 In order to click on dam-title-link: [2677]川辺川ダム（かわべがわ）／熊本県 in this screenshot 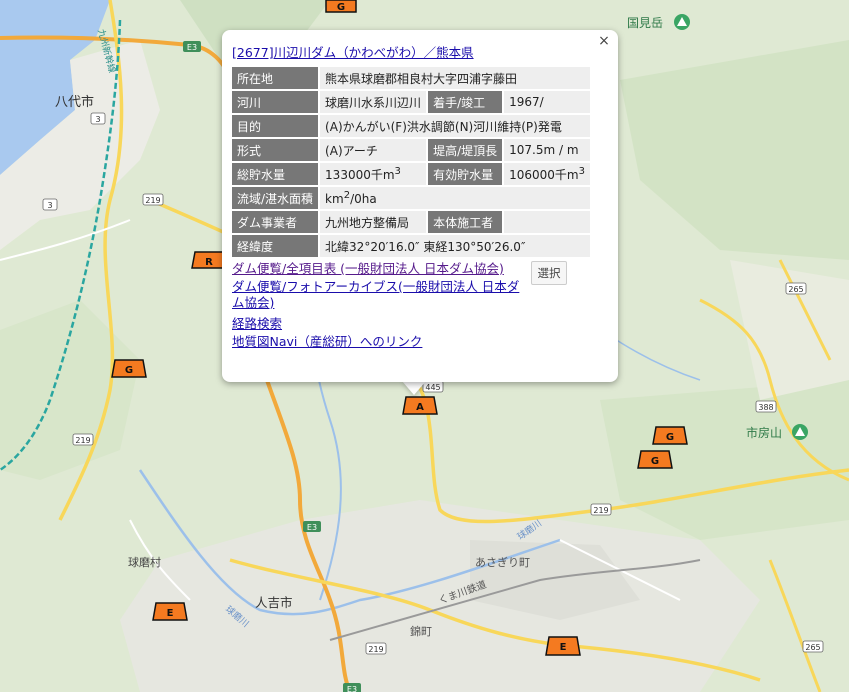, I will do `click(419, 51)`.